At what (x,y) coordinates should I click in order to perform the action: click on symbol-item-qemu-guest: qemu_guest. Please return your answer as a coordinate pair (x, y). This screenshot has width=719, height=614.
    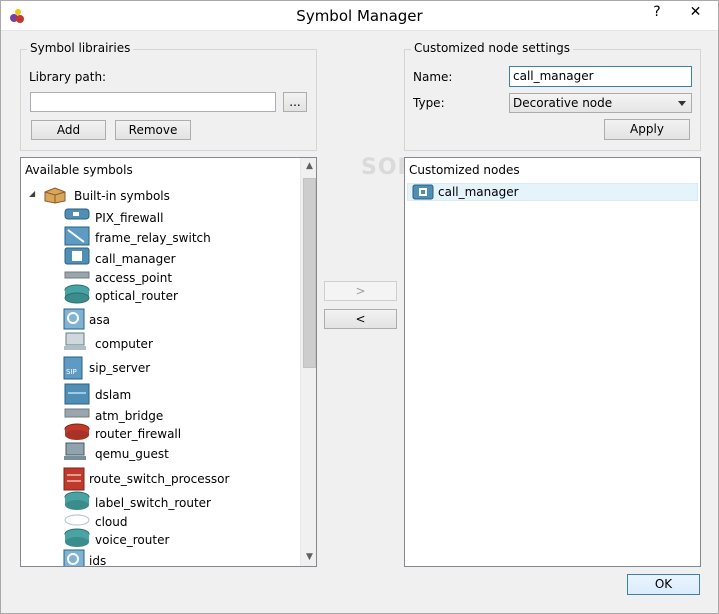
    Looking at the image, I should click on (160, 453).